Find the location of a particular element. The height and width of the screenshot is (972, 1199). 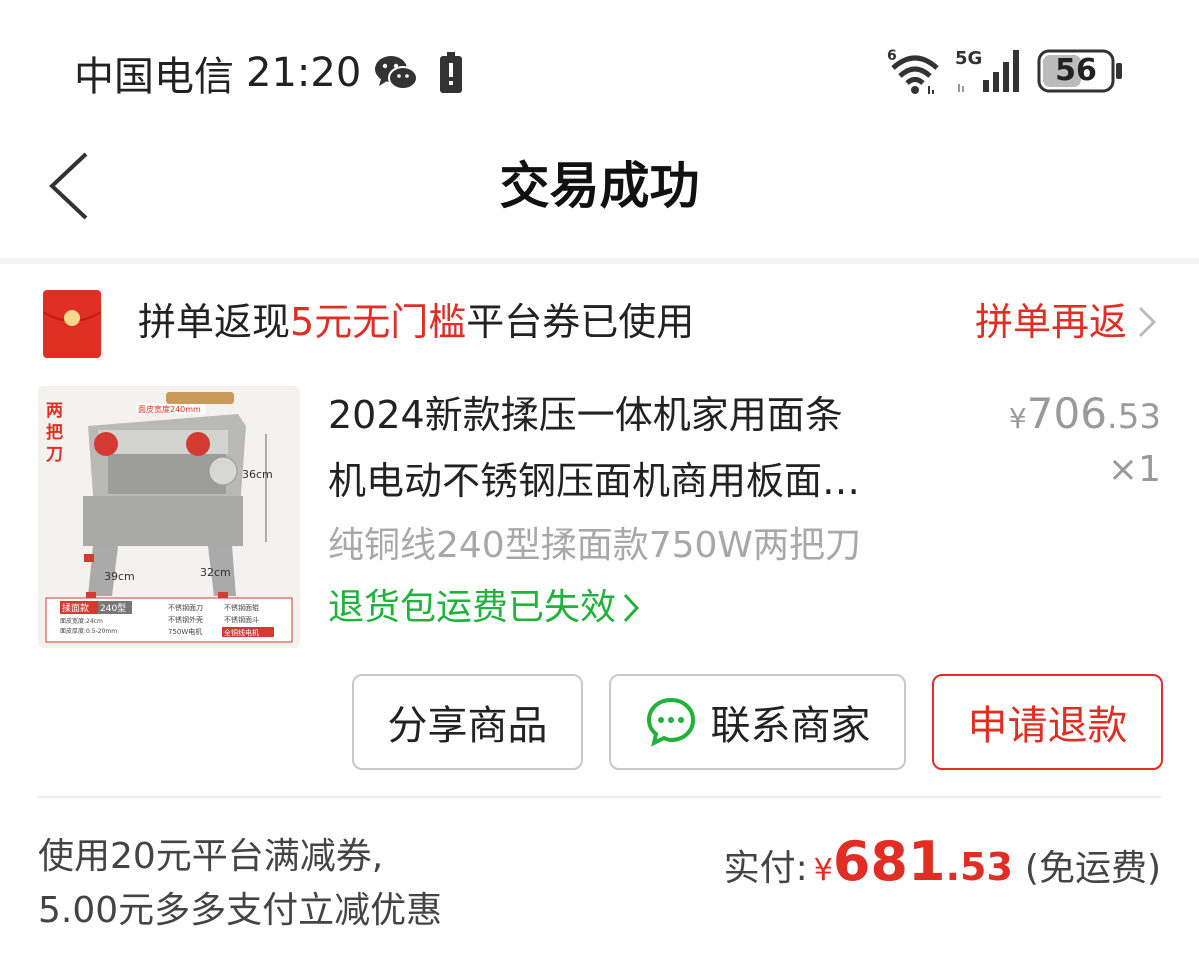

contact-merchant-button: 联系商家 is located at coordinates (757, 722).